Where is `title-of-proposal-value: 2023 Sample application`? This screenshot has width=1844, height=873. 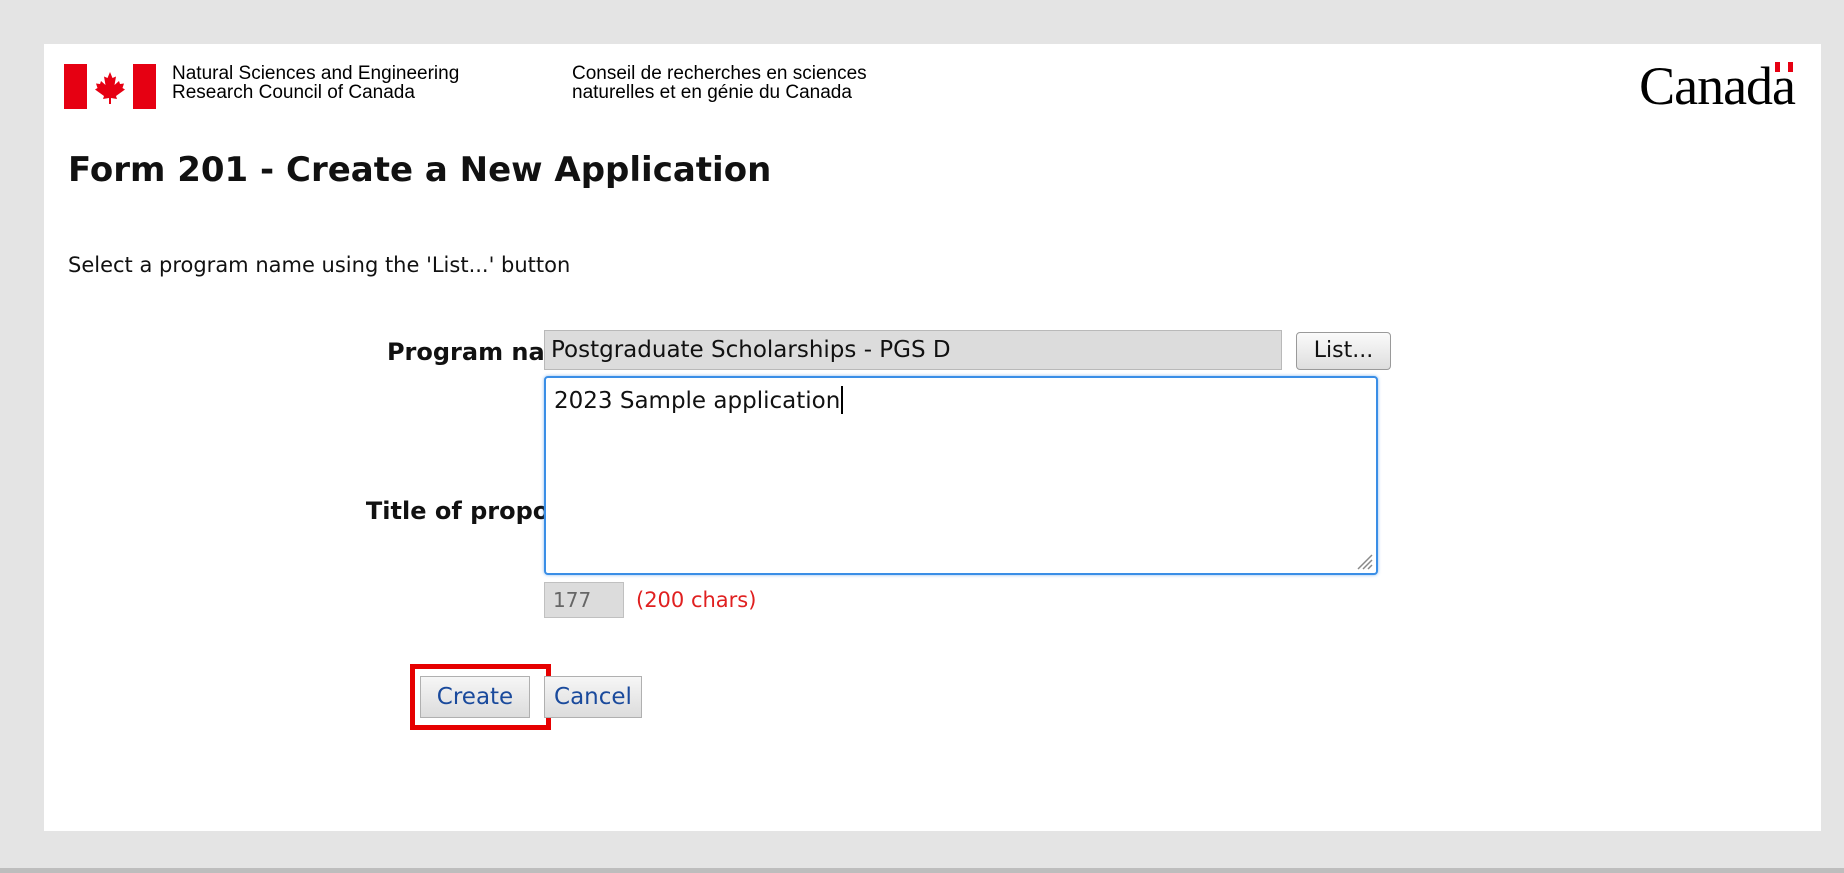 title-of-proposal-value: 2023 Sample application is located at coordinates (697, 401).